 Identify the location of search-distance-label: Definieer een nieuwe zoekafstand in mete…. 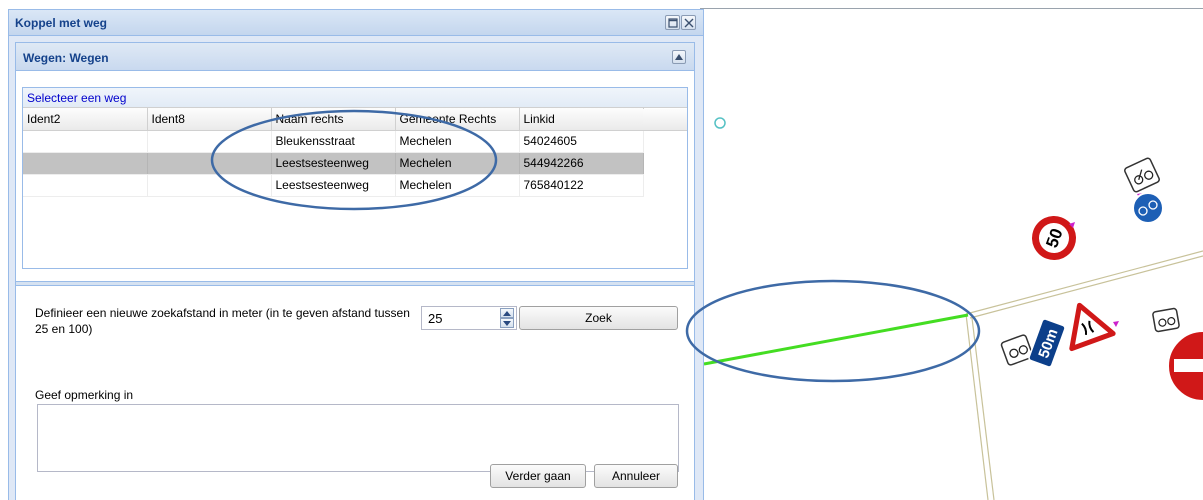
(222, 321).